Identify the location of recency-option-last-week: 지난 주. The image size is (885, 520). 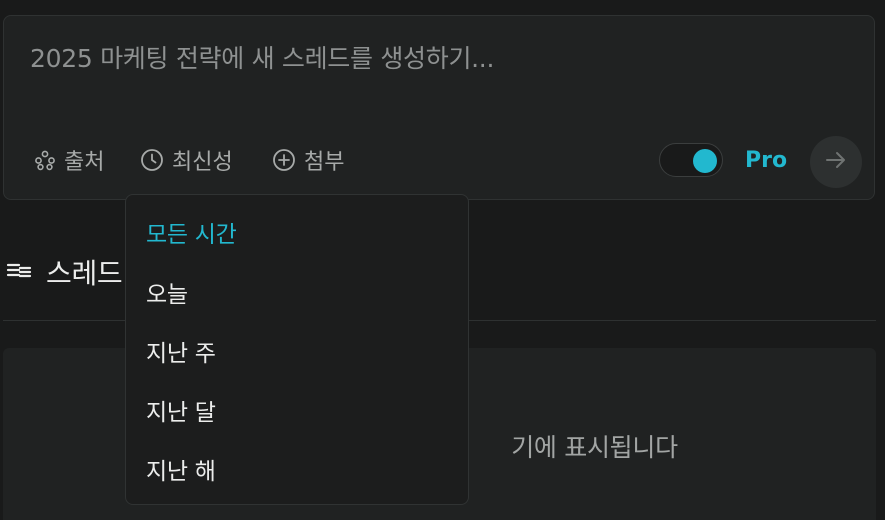
(181, 351).